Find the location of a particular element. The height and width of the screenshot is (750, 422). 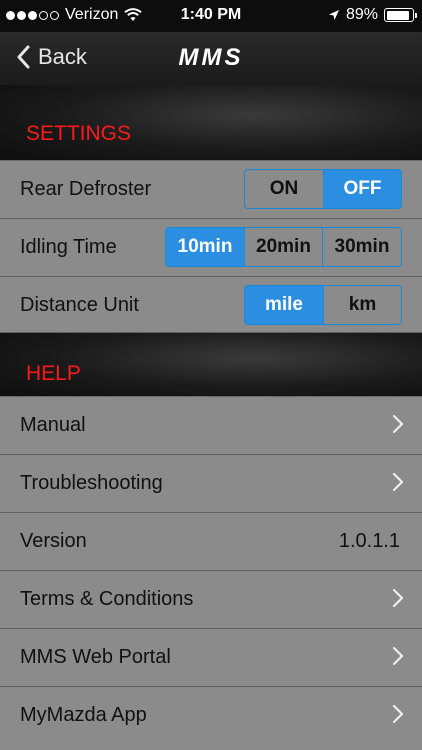

defroster-off-option: OFF is located at coordinates (362, 189).